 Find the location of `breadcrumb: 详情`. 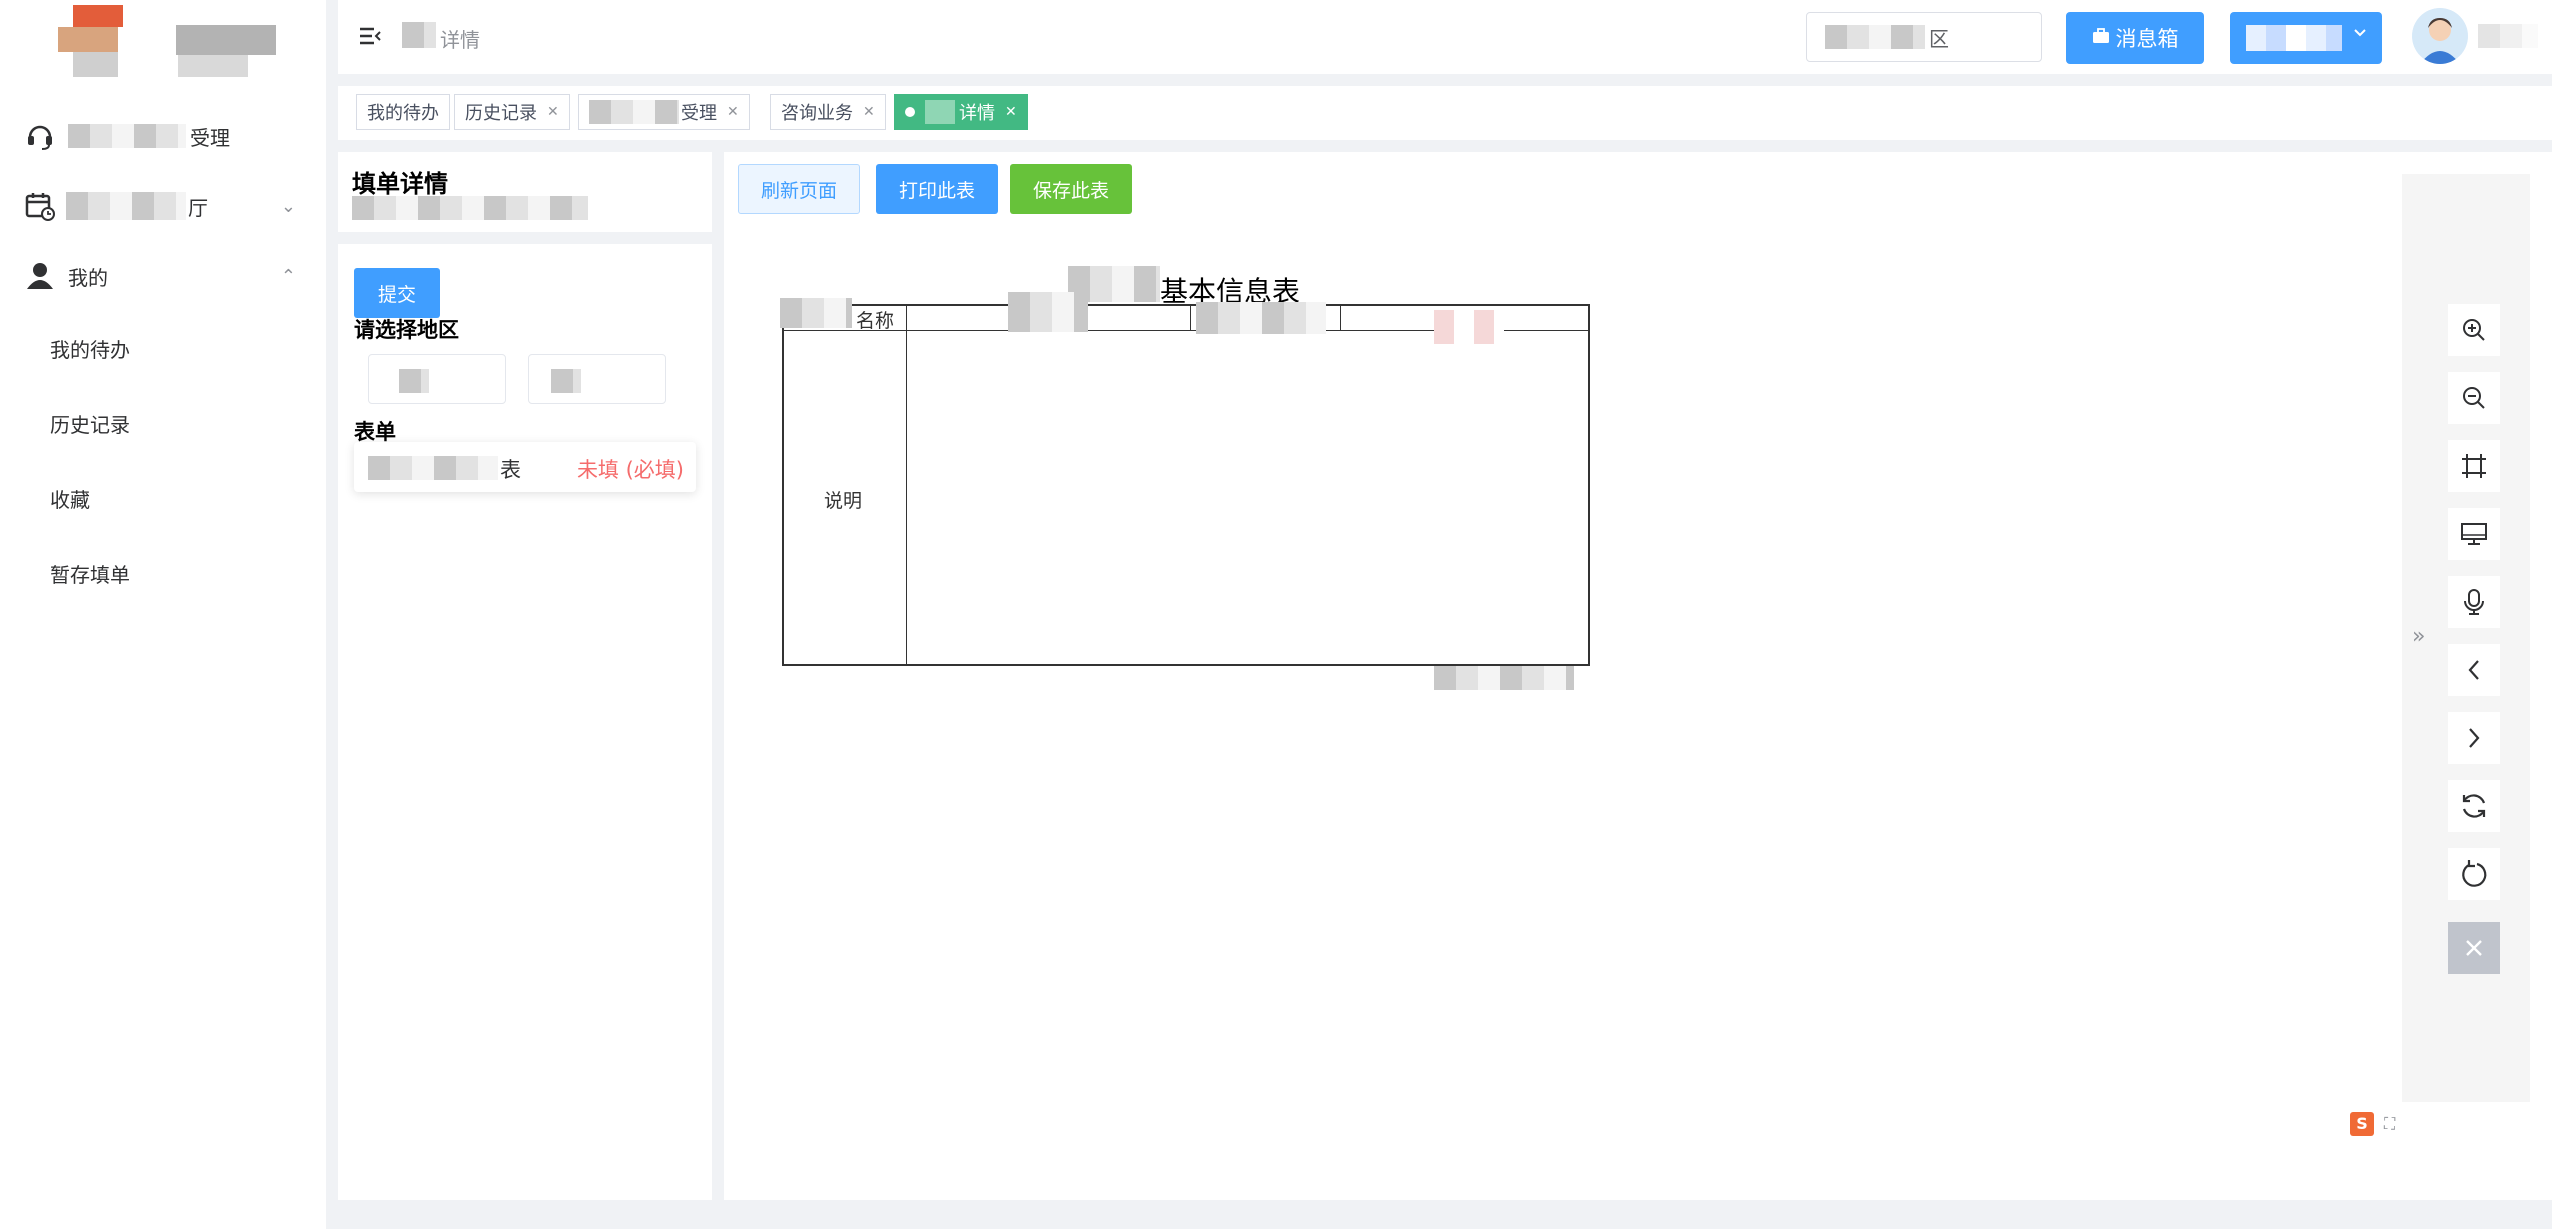

breadcrumb: 详情 is located at coordinates (460, 40).